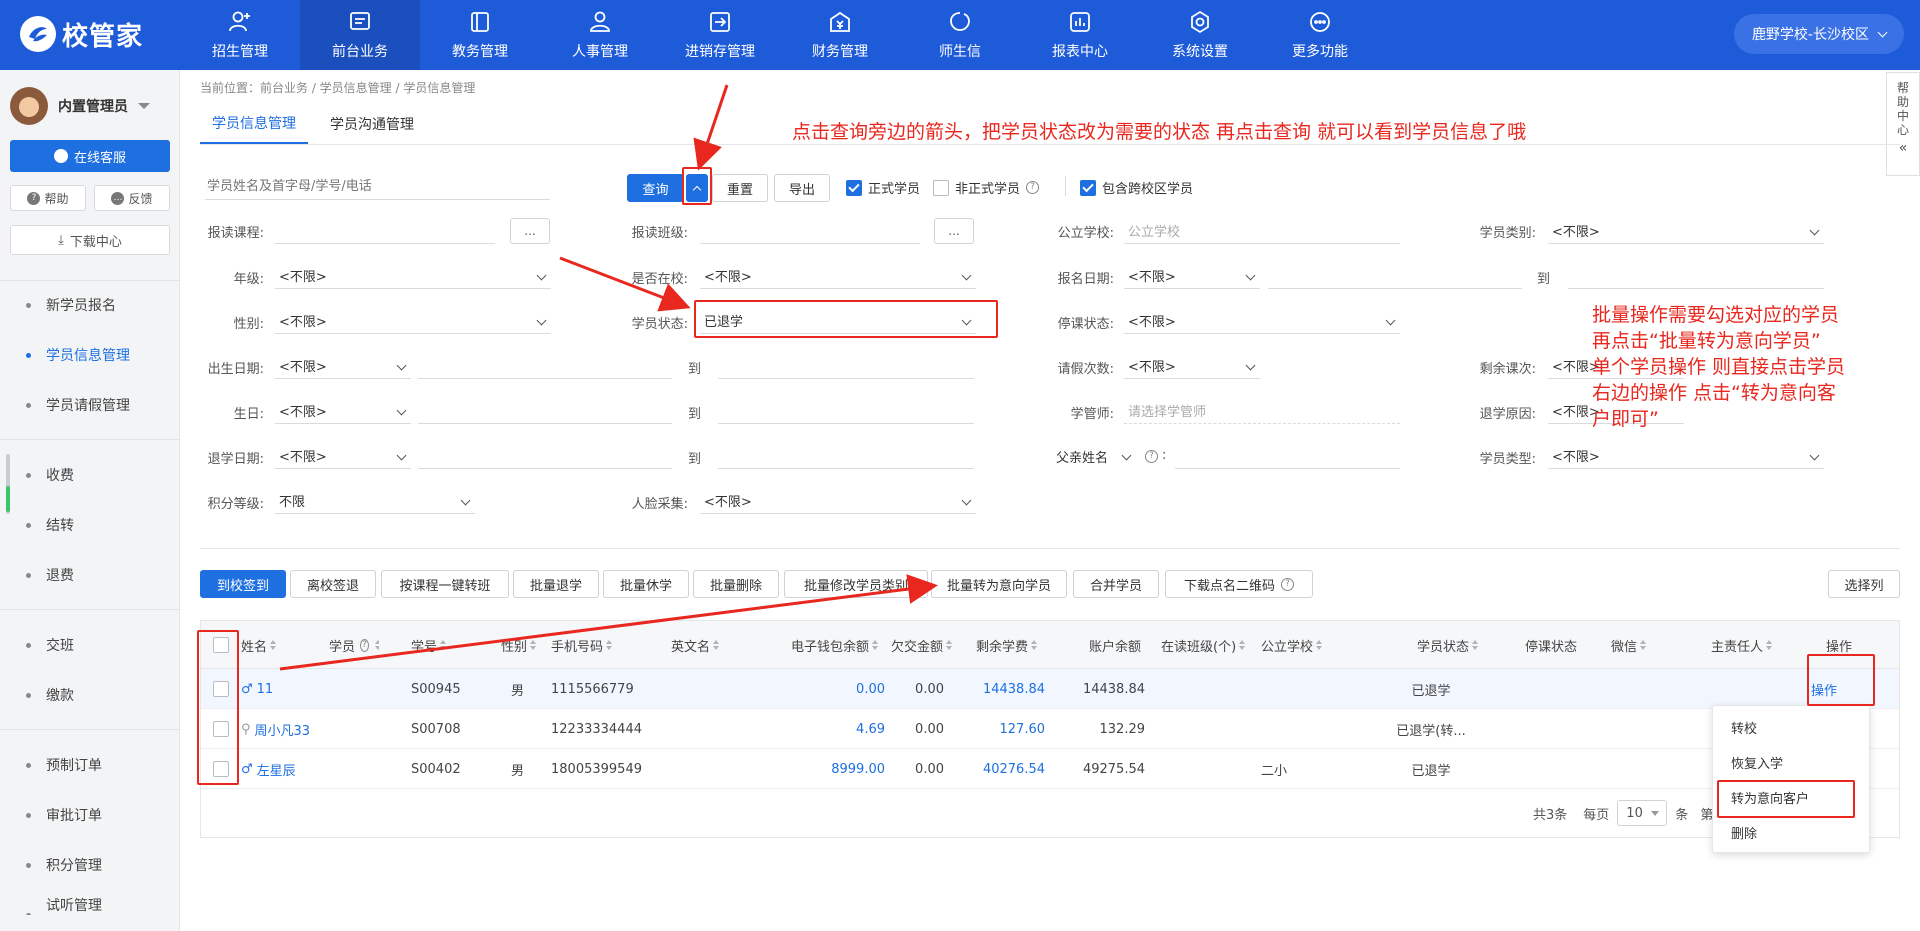  Describe the element at coordinates (1192, 366) in the screenshot. I see `leaves-select: <不限>` at that location.